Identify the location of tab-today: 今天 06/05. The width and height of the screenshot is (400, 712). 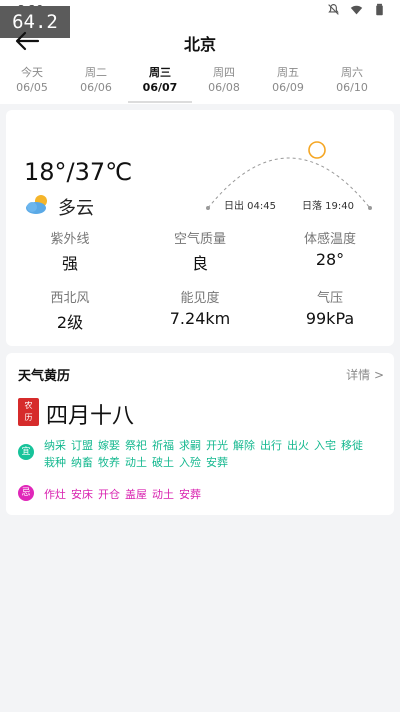
(32, 85).